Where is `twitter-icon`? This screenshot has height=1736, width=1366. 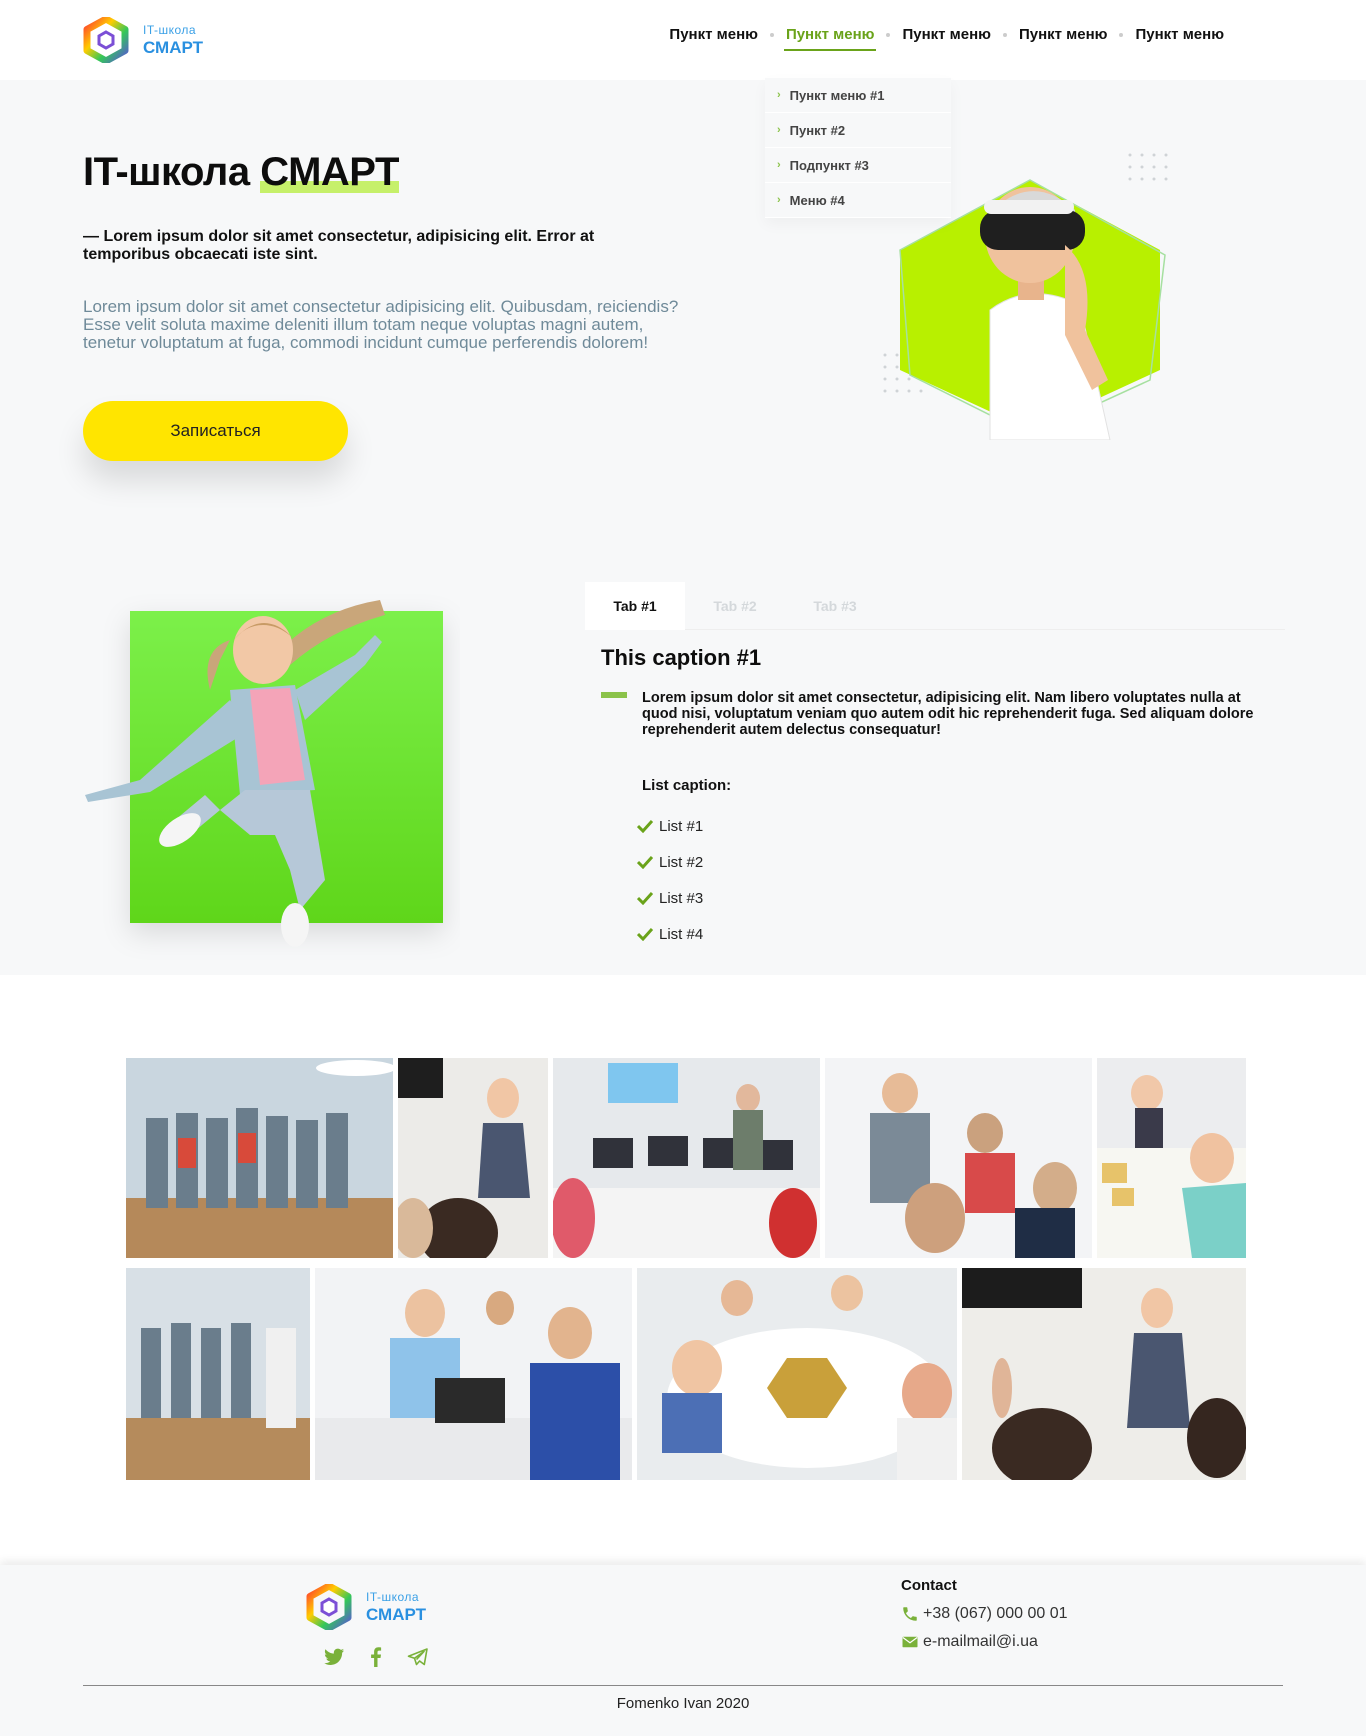 twitter-icon is located at coordinates (334, 1657).